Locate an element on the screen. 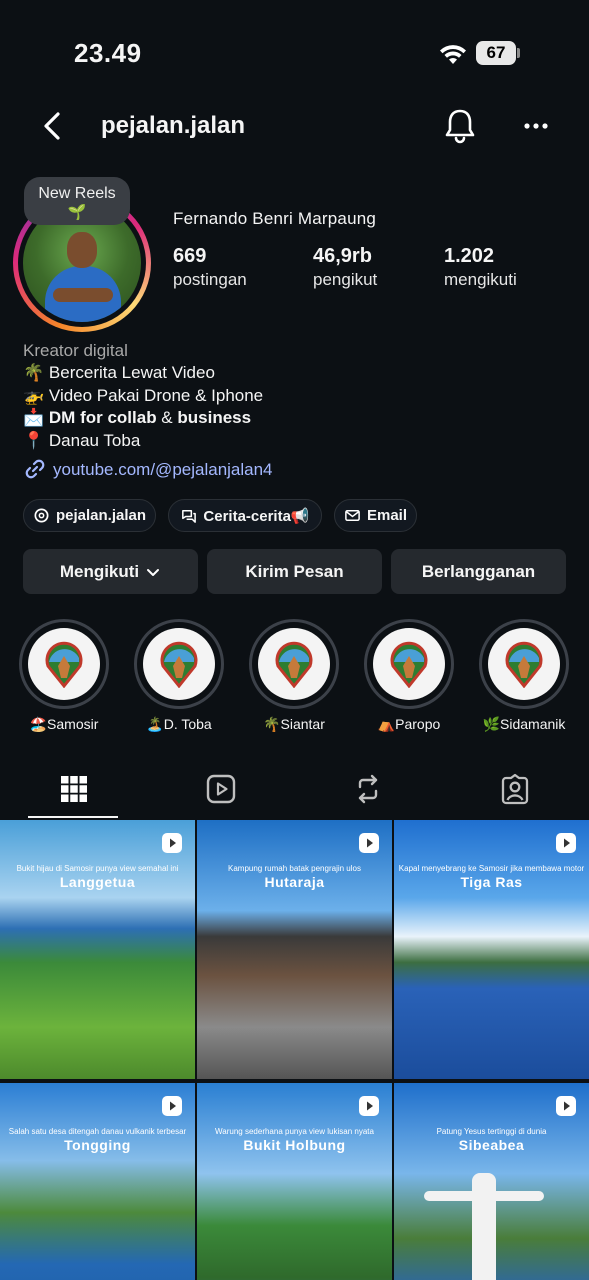 This screenshot has height=1280, width=589. subscribe-button: Berlangganan is located at coordinates (478, 571).